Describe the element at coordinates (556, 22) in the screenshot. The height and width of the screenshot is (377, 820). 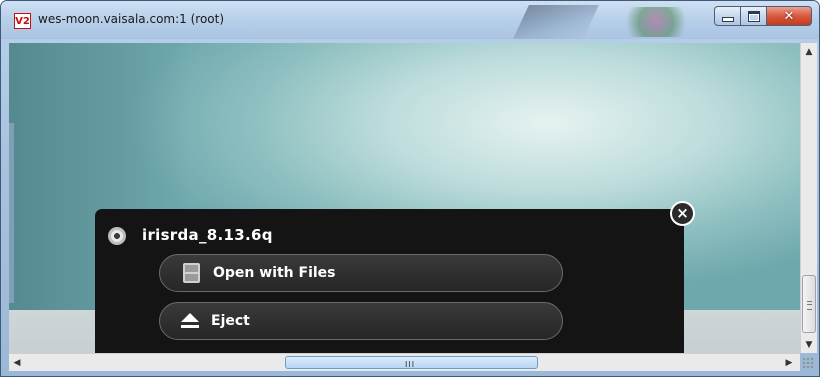
I see `titlebar-reflection` at that location.